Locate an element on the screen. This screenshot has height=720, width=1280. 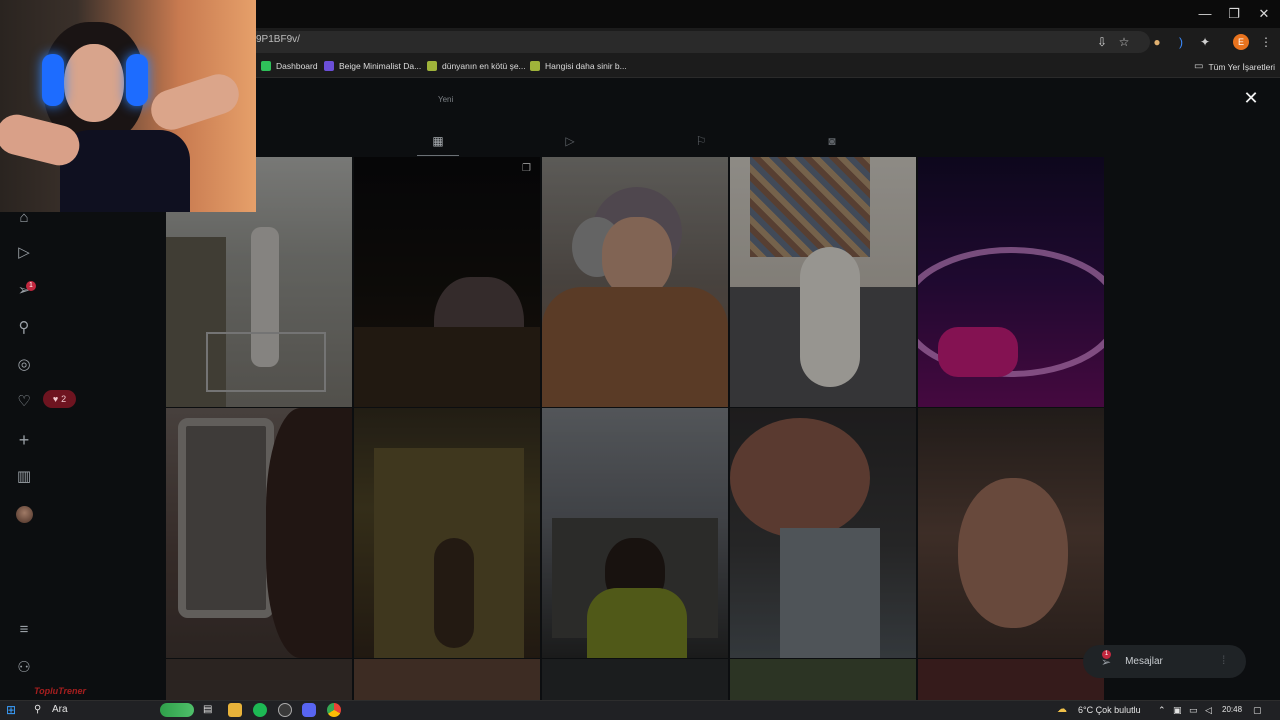
address-bar is located at coordinates (690, 42).